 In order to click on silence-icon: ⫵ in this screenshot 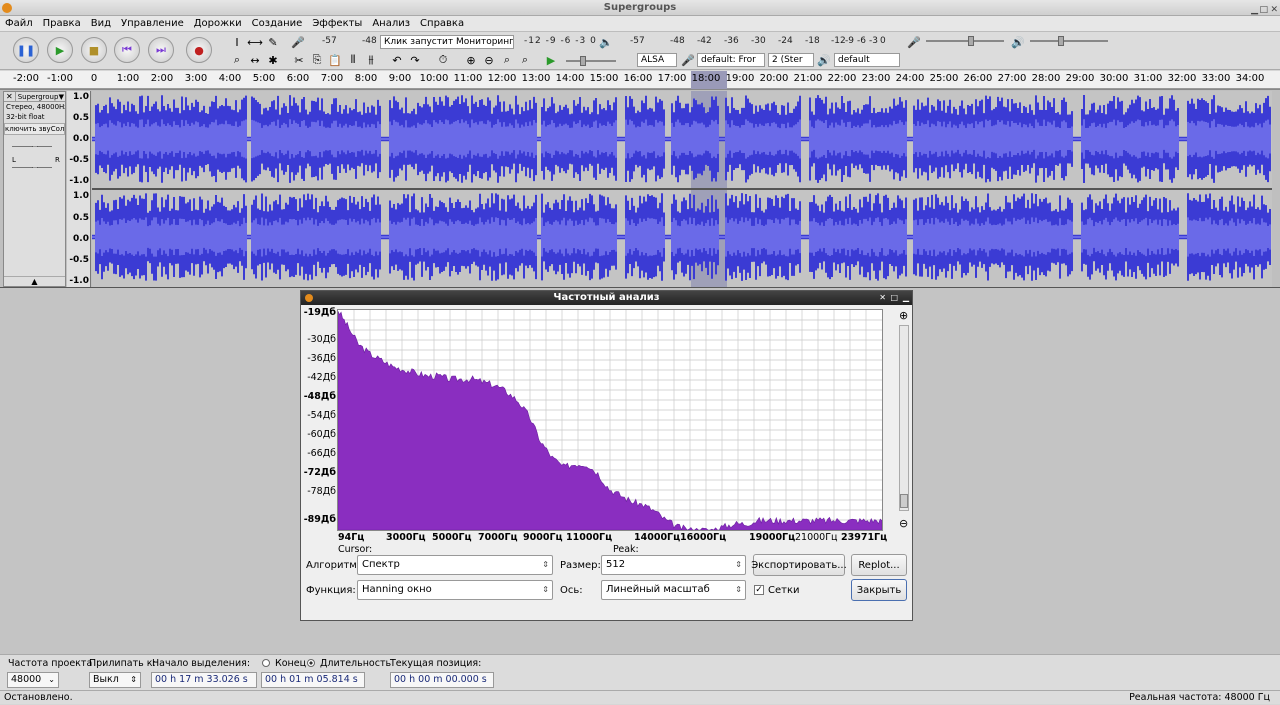, I will do `click(371, 60)`.